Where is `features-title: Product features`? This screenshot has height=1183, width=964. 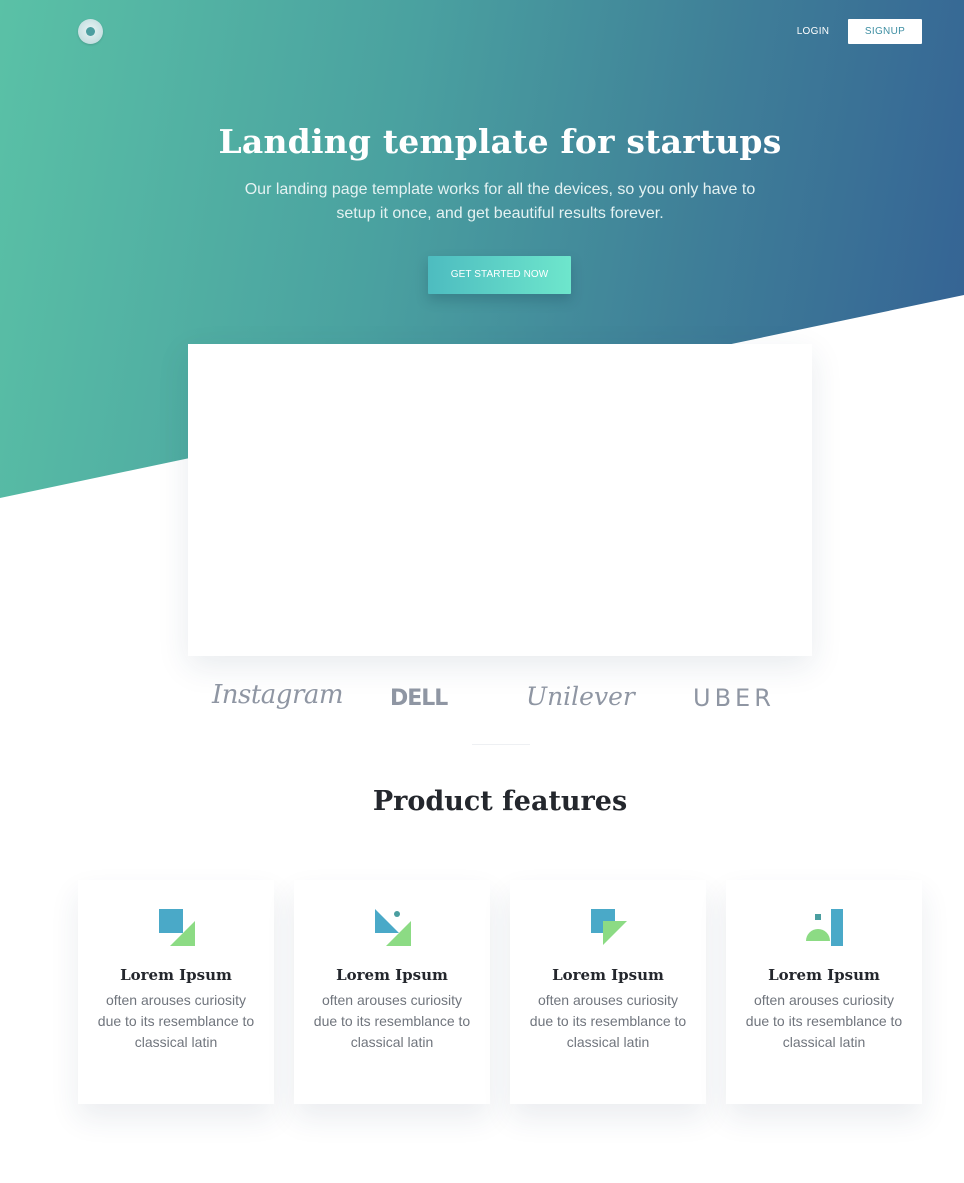 features-title: Product features is located at coordinates (500, 801).